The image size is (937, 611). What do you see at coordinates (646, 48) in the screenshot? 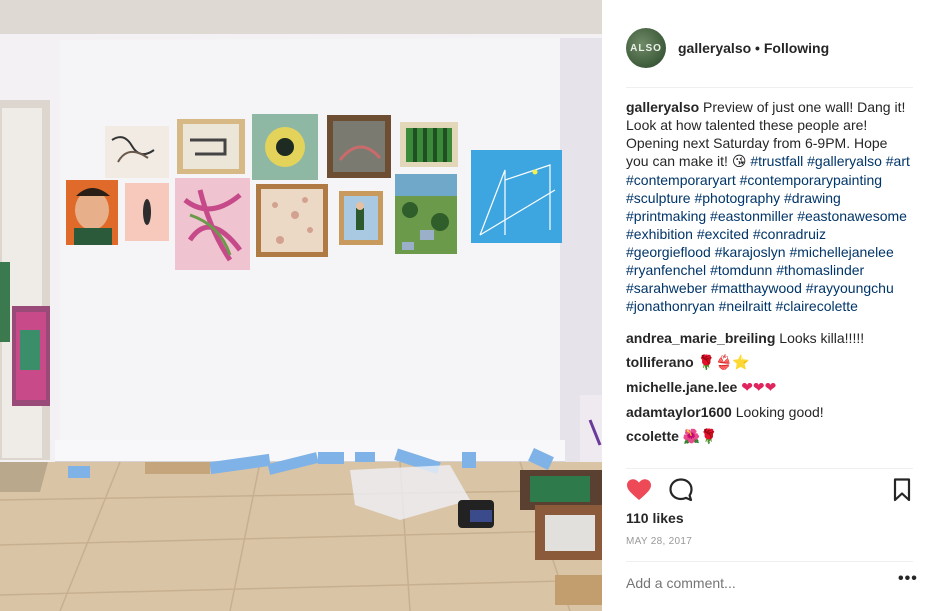
I see `avatar: ALSO` at bounding box center [646, 48].